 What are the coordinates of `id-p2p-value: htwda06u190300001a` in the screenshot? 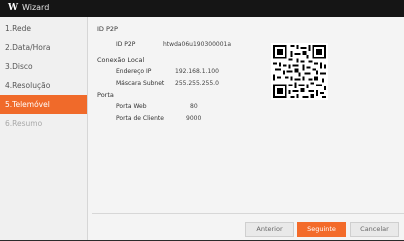 It's located at (197, 44).